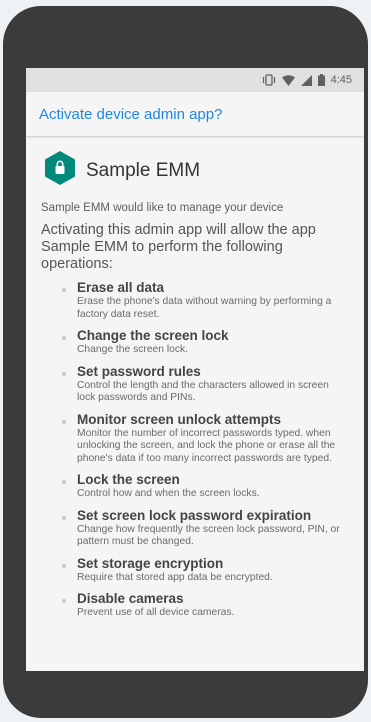 The width and height of the screenshot is (371, 722). I want to click on permission-title: Lock the screen, so click(128, 479).